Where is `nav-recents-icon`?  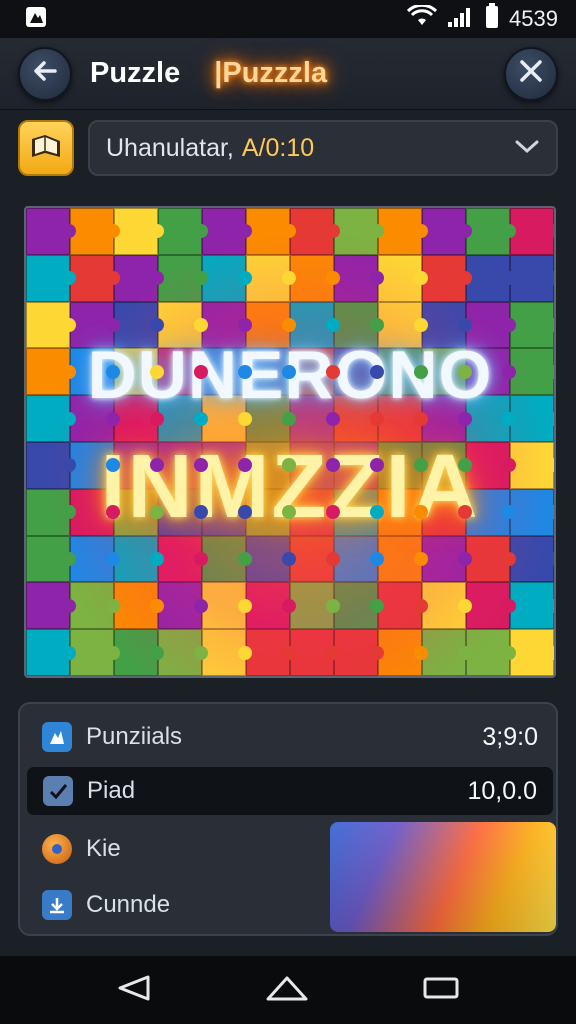
nav-recents-icon is located at coordinates (441, 990).